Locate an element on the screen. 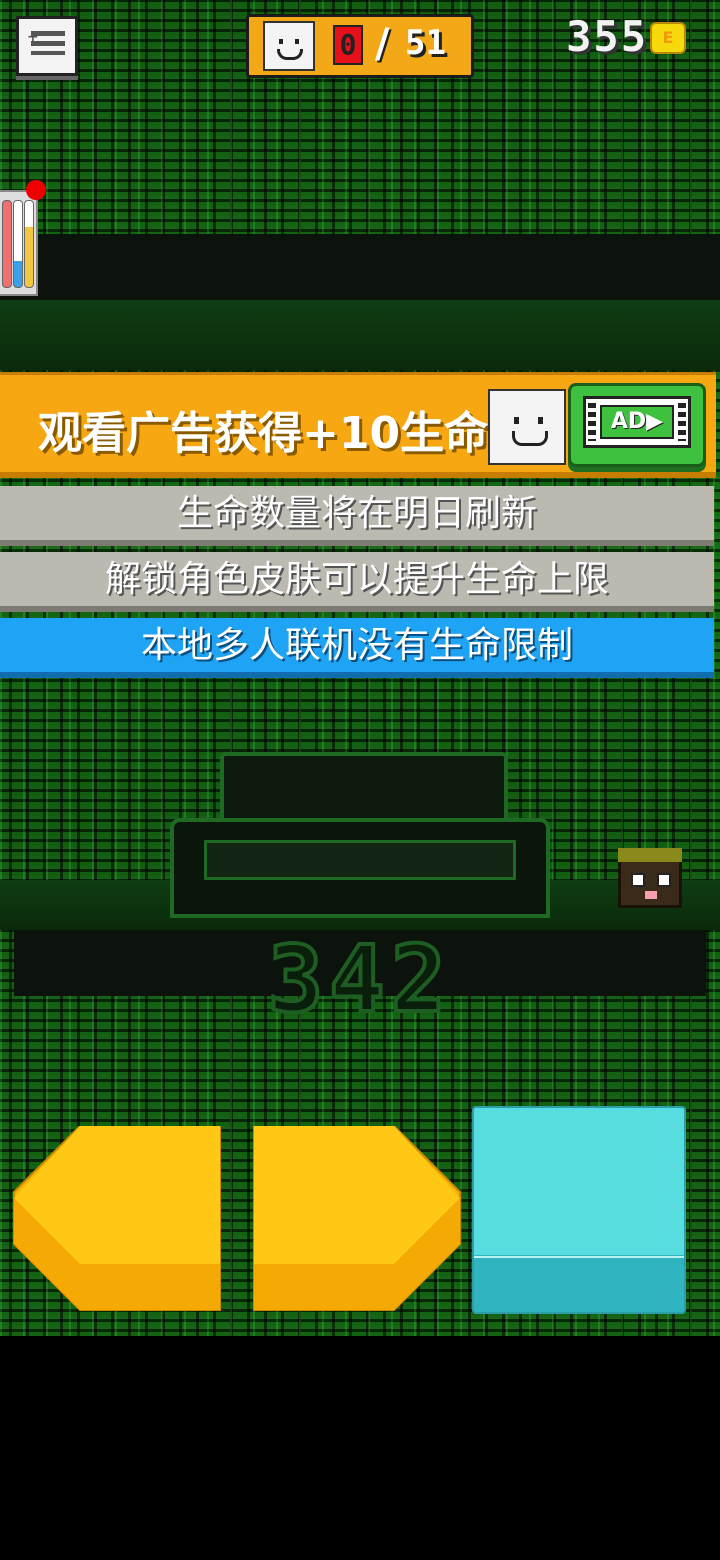 The width and height of the screenshot is (720, 1560). jump-button is located at coordinates (579, 1210).